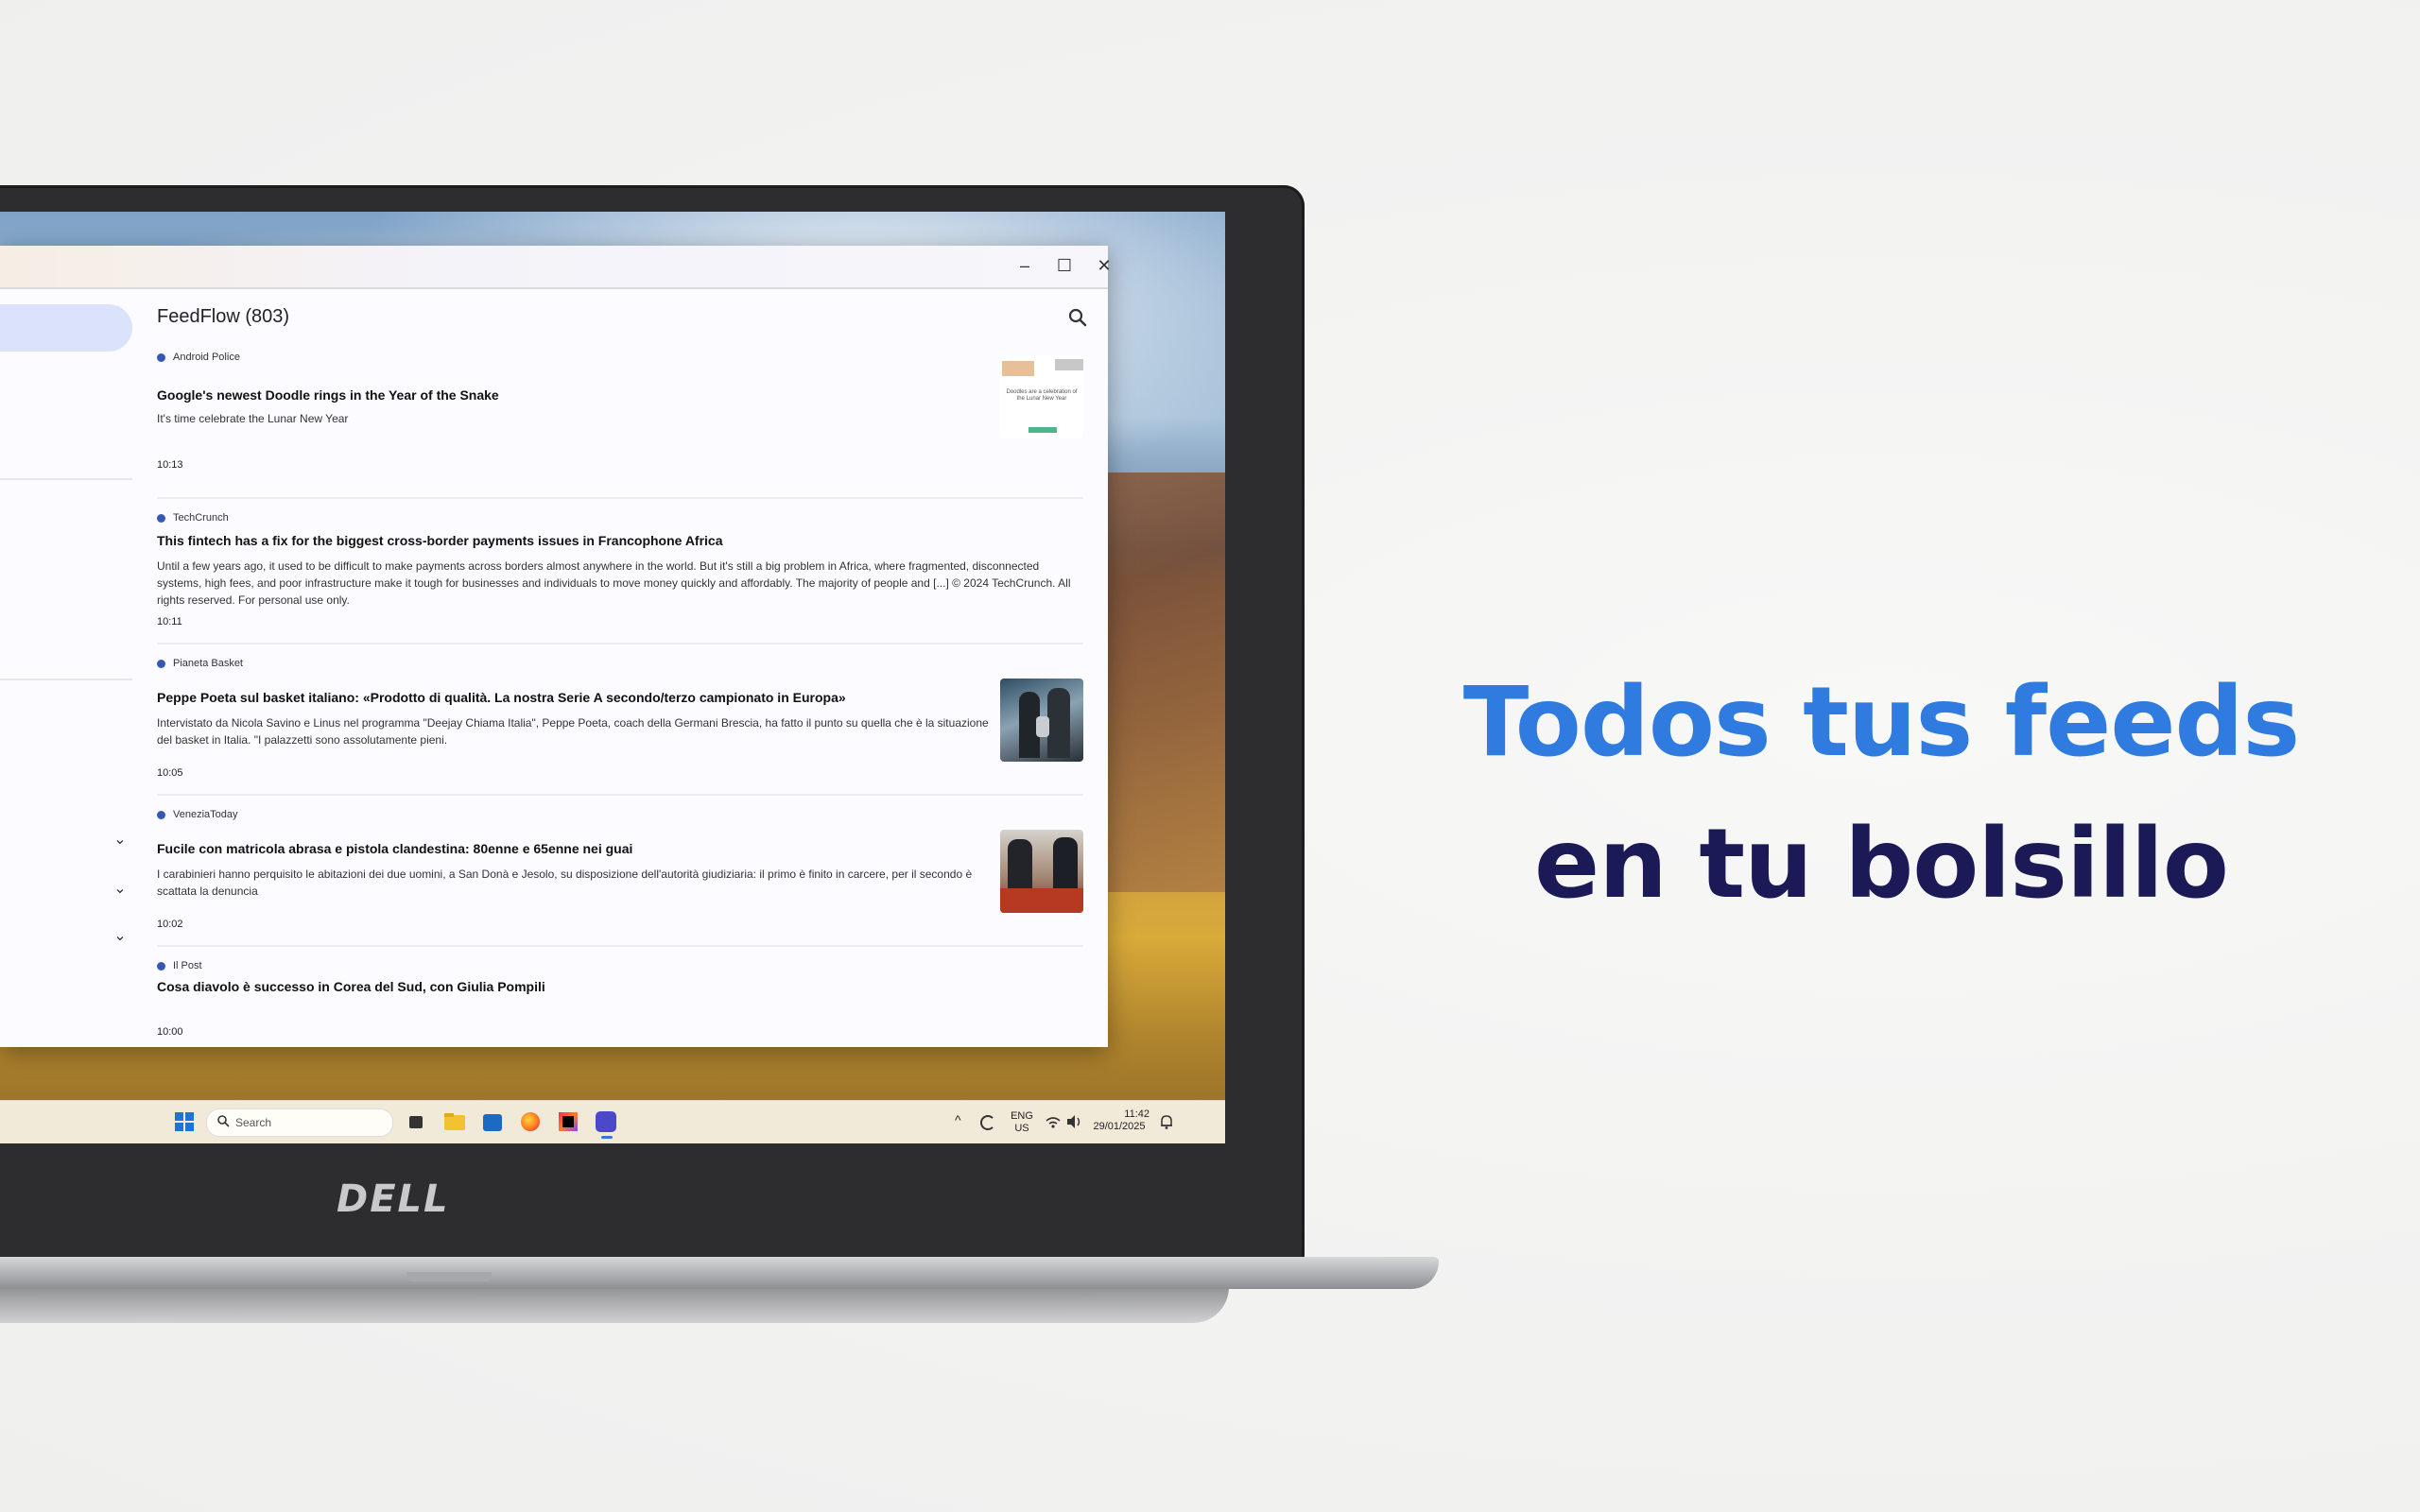  Describe the element at coordinates (719, 1273) in the screenshot. I see `laptop-base` at that location.